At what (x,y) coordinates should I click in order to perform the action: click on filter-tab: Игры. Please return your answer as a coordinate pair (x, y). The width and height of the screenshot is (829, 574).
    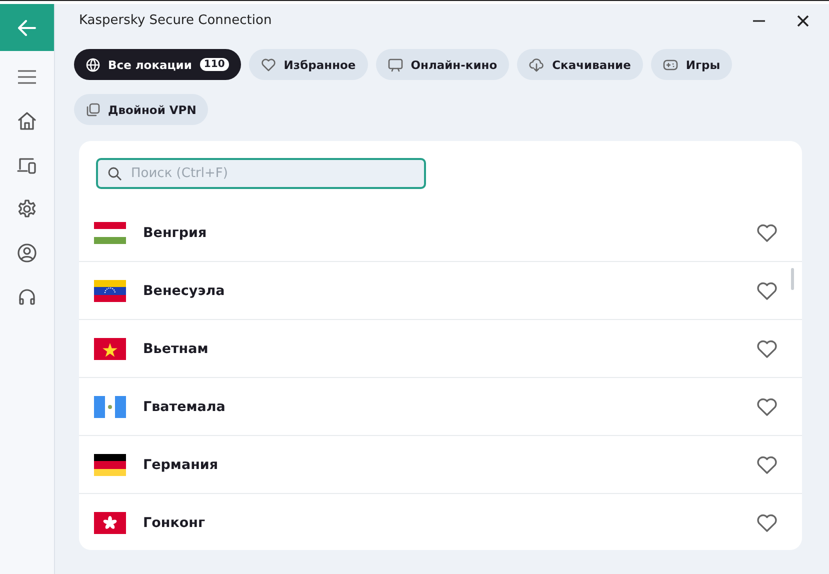
    Looking at the image, I should click on (691, 64).